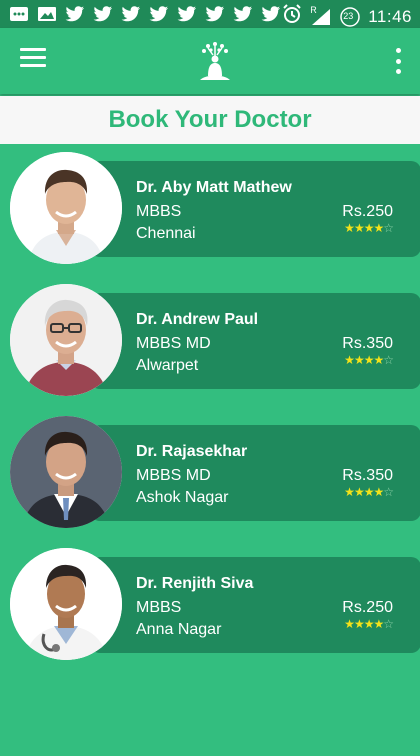 The width and height of the screenshot is (420, 756). Describe the element at coordinates (214, 187) in the screenshot. I see `doctor-name: Dr. Aby Matt Mathew` at that location.